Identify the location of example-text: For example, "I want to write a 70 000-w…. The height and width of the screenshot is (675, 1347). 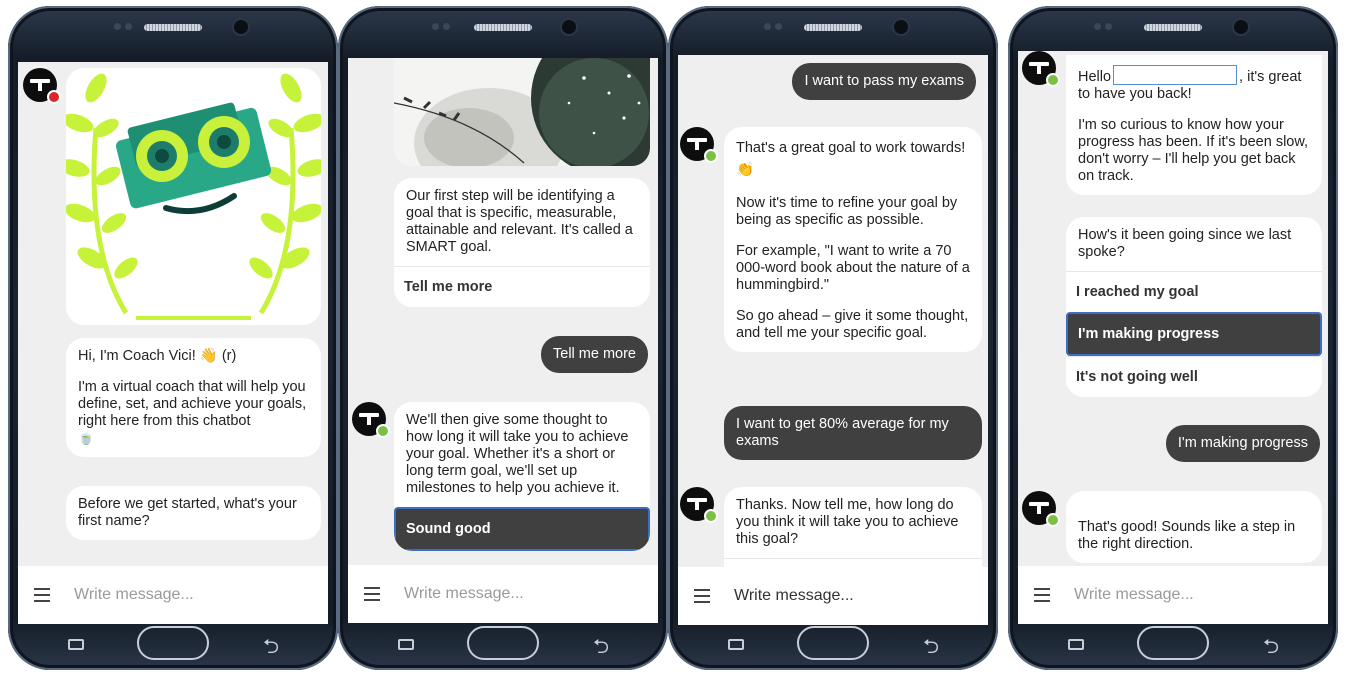
(853, 268).